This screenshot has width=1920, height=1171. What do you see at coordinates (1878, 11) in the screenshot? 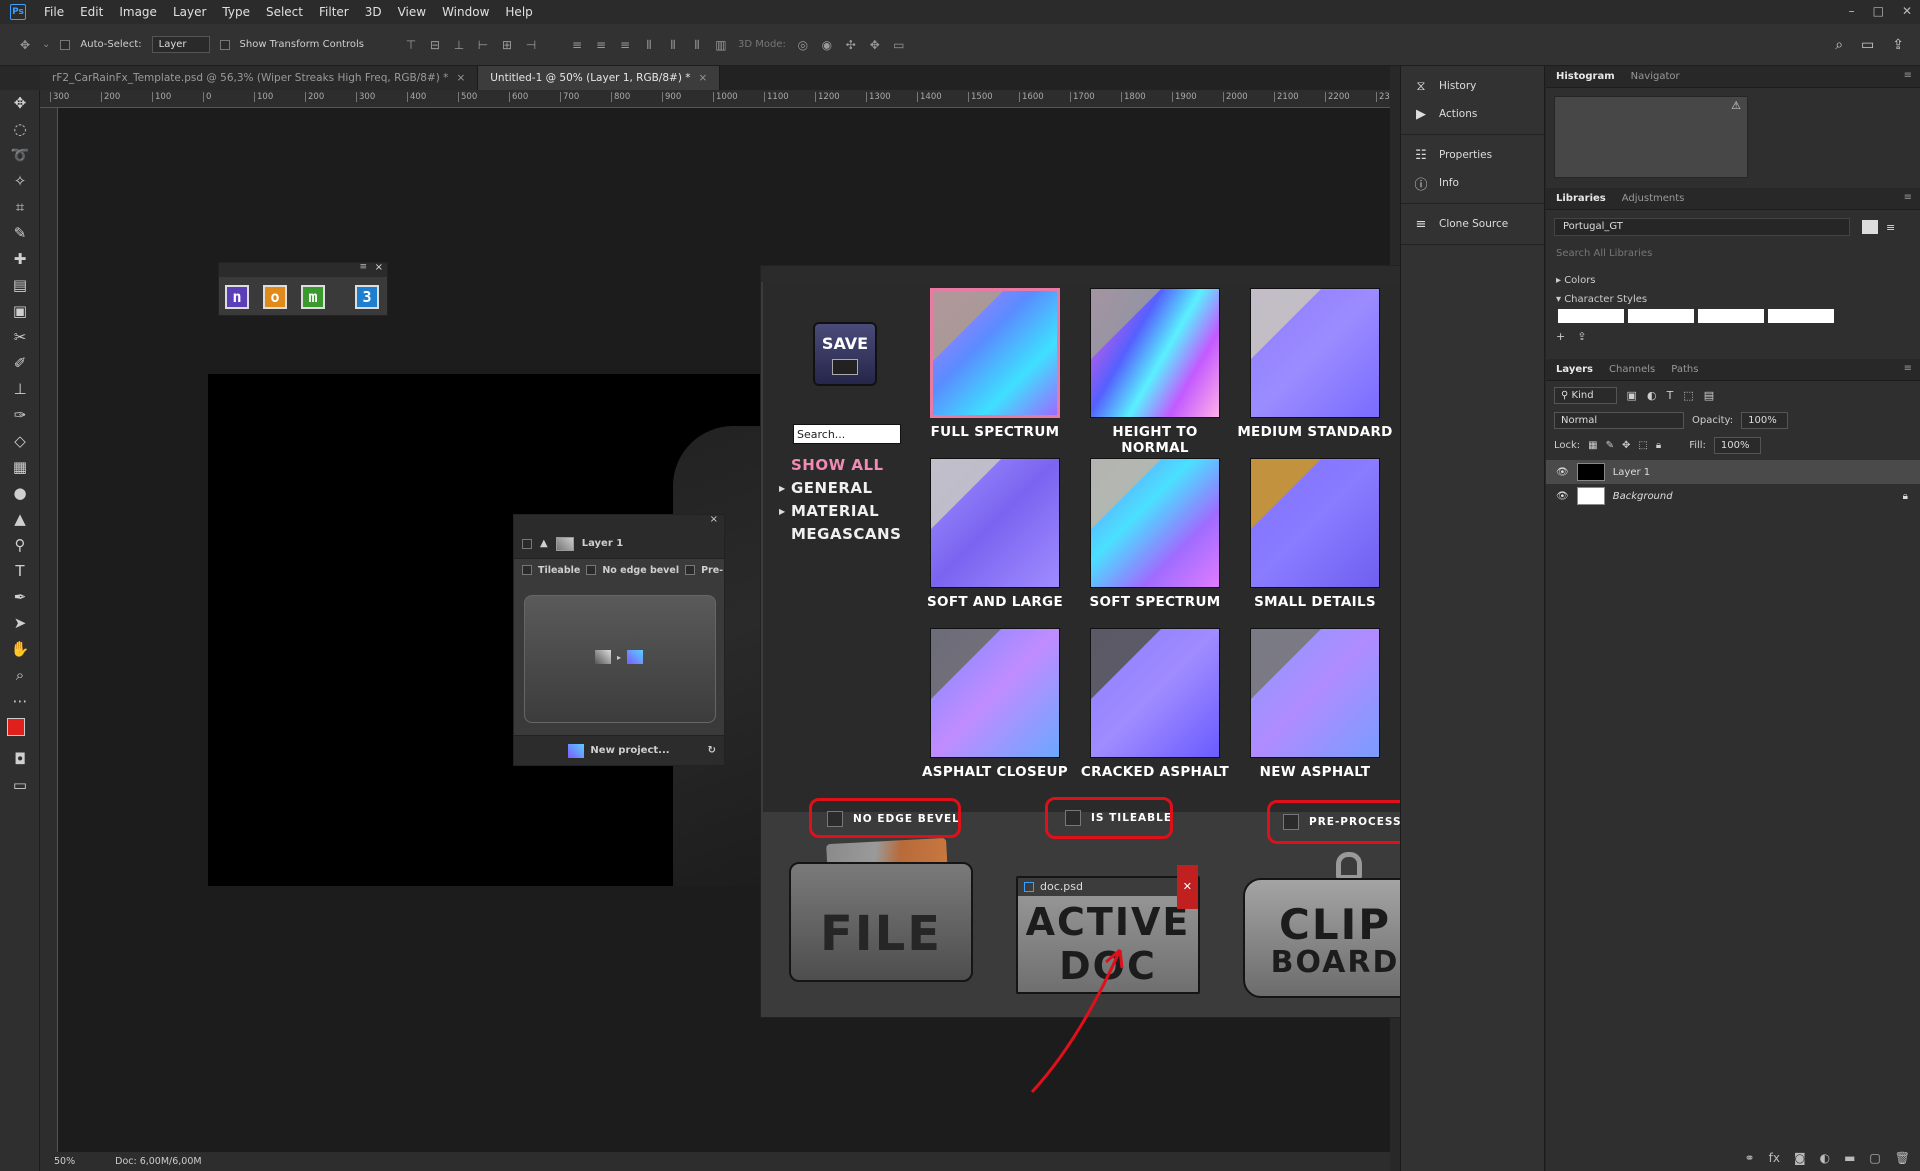
I see `maximize-button: □` at bounding box center [1878, 11].